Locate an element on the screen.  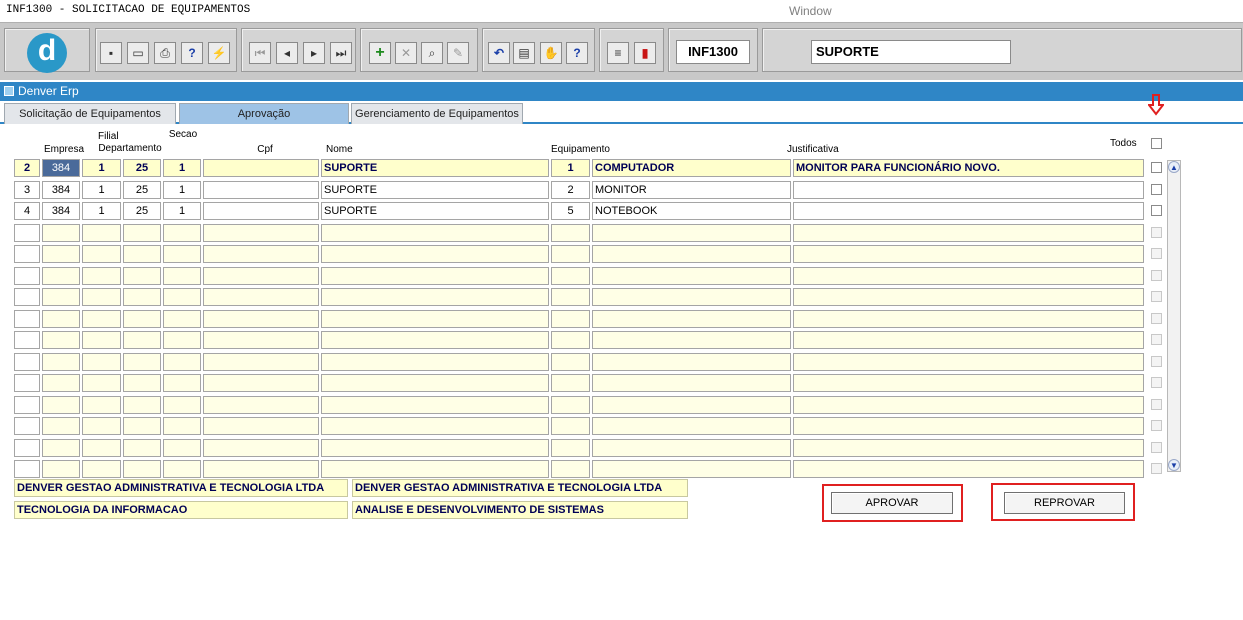
cell-equip-code: 5 is located at coordinates (570, 211).